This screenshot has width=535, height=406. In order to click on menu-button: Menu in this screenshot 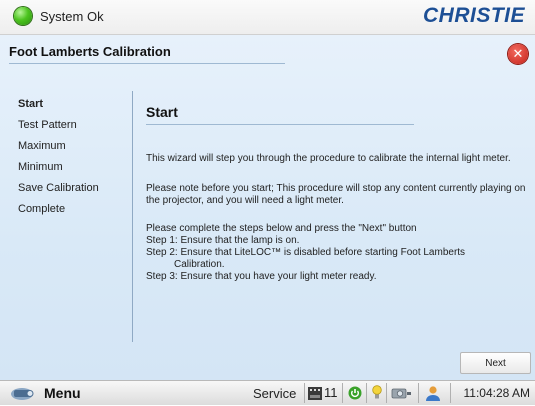, I will do `click(62, 393)`.